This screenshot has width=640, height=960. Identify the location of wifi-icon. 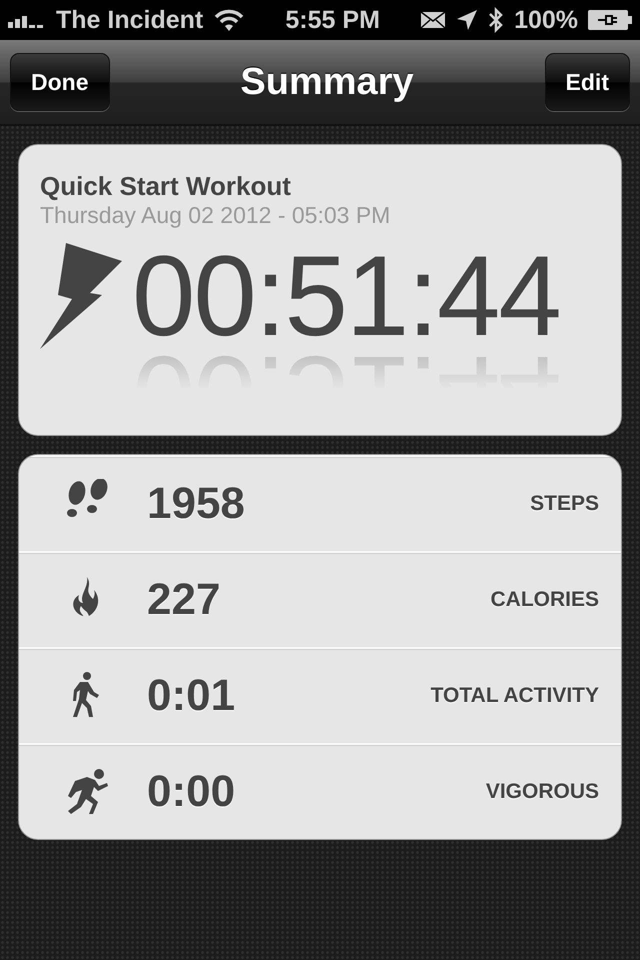
(229, 20).